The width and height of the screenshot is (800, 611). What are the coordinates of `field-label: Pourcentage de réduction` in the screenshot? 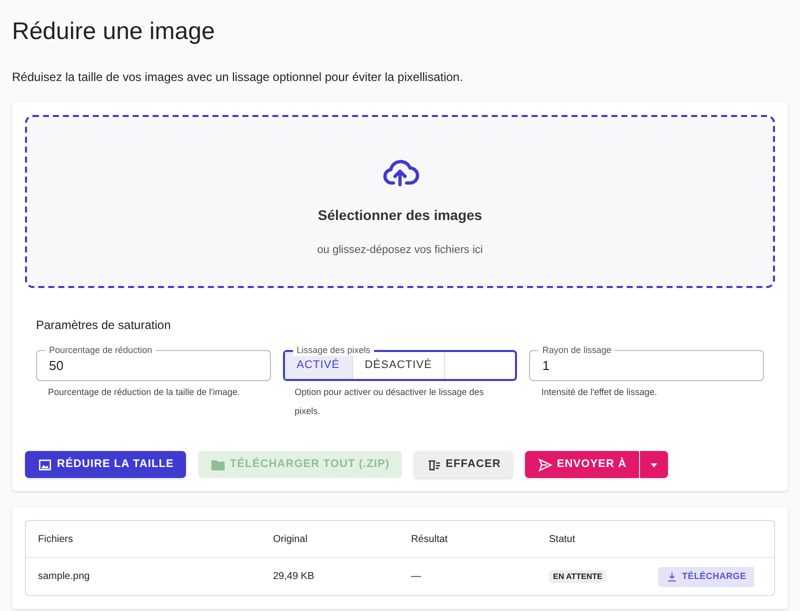 It's located at (100, 350).